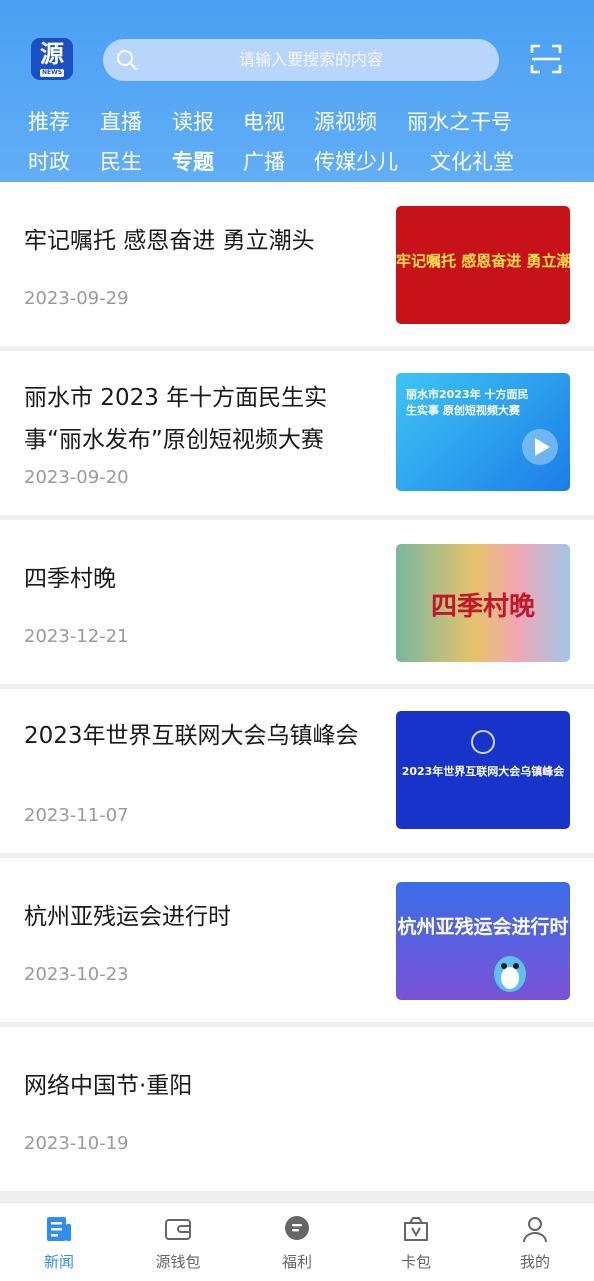 Image resolution: width=594 pixels, height=1281 pixels. What do you see at coordinates (70, 579) in the screenshot?
I see `article-title: 四季村晚` at bounding box center [70, 579].